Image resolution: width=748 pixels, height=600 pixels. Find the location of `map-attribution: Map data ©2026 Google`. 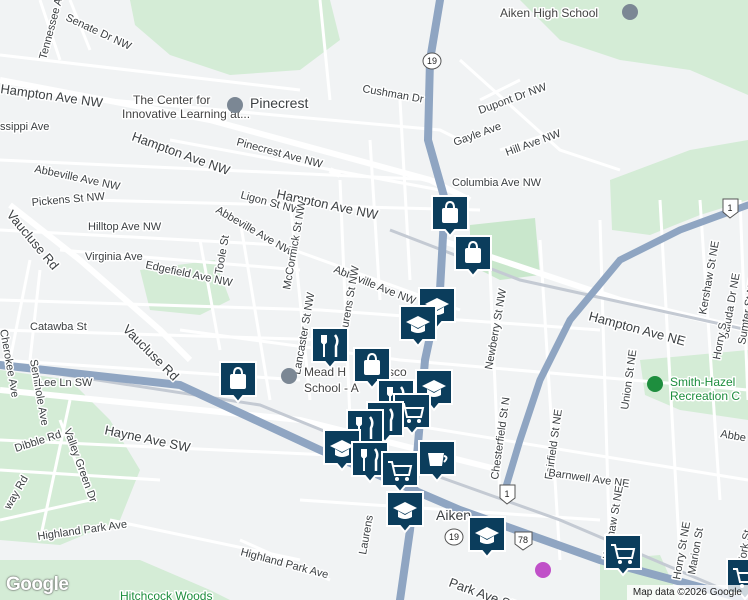

map-attribution: Map data ©2026 Google is located at coordinates (687, 592).